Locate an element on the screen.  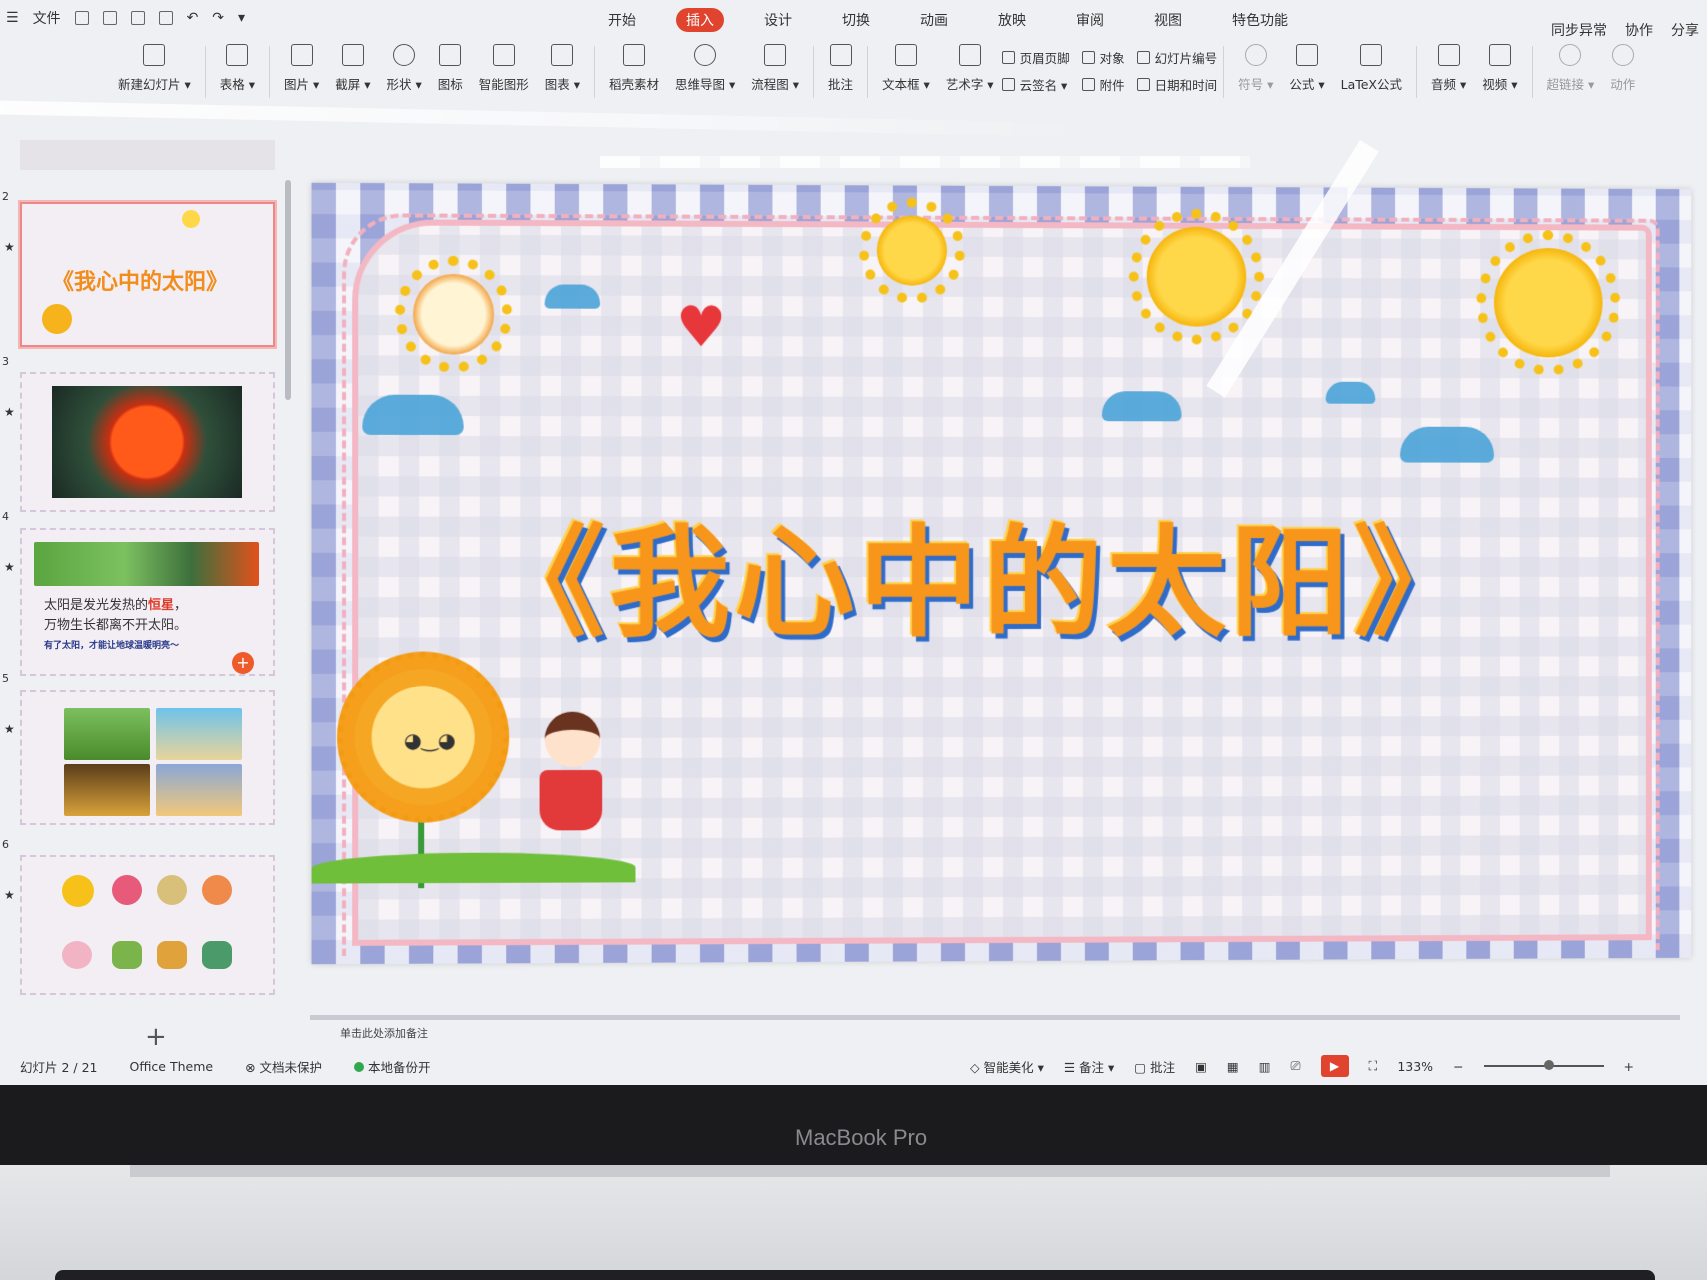
formula-button: 公式 ▾ is located at coordinates (1306, 68).